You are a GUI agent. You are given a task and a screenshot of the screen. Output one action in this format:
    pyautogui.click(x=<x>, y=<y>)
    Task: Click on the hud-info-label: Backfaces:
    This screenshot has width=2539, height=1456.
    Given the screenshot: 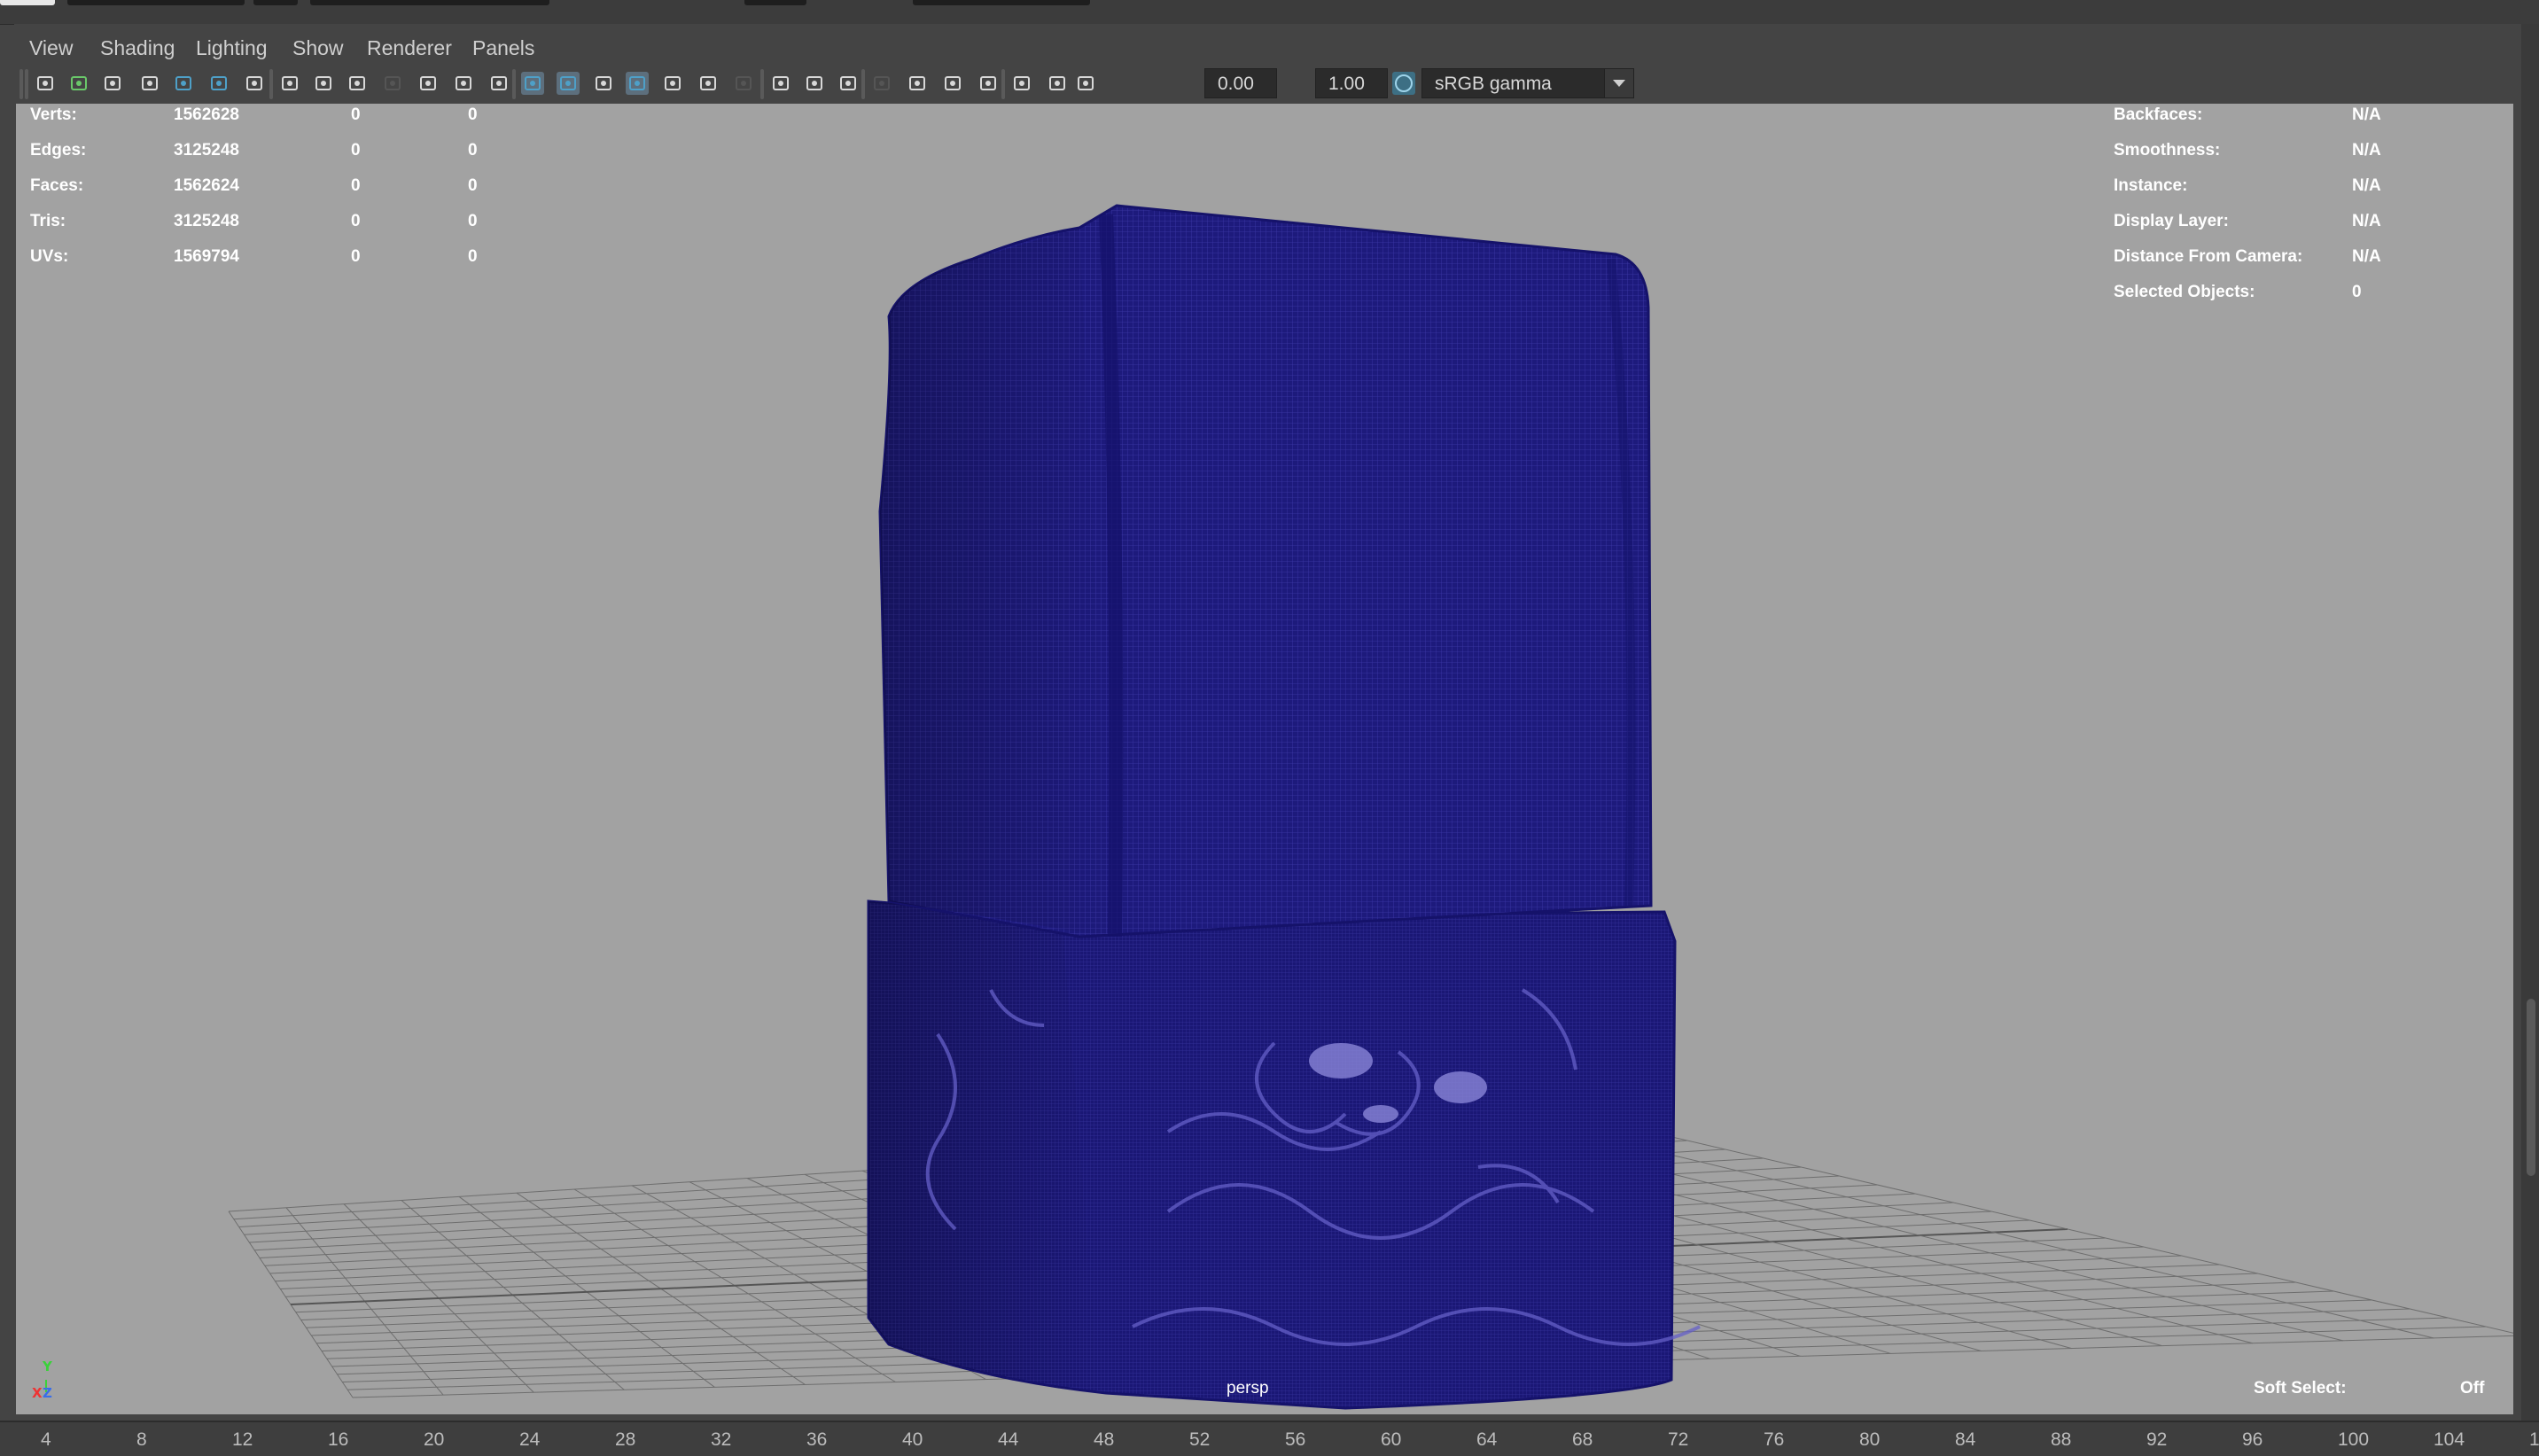 What is the action you would take?
    pyautogui.click(x=2158, y=114)
    